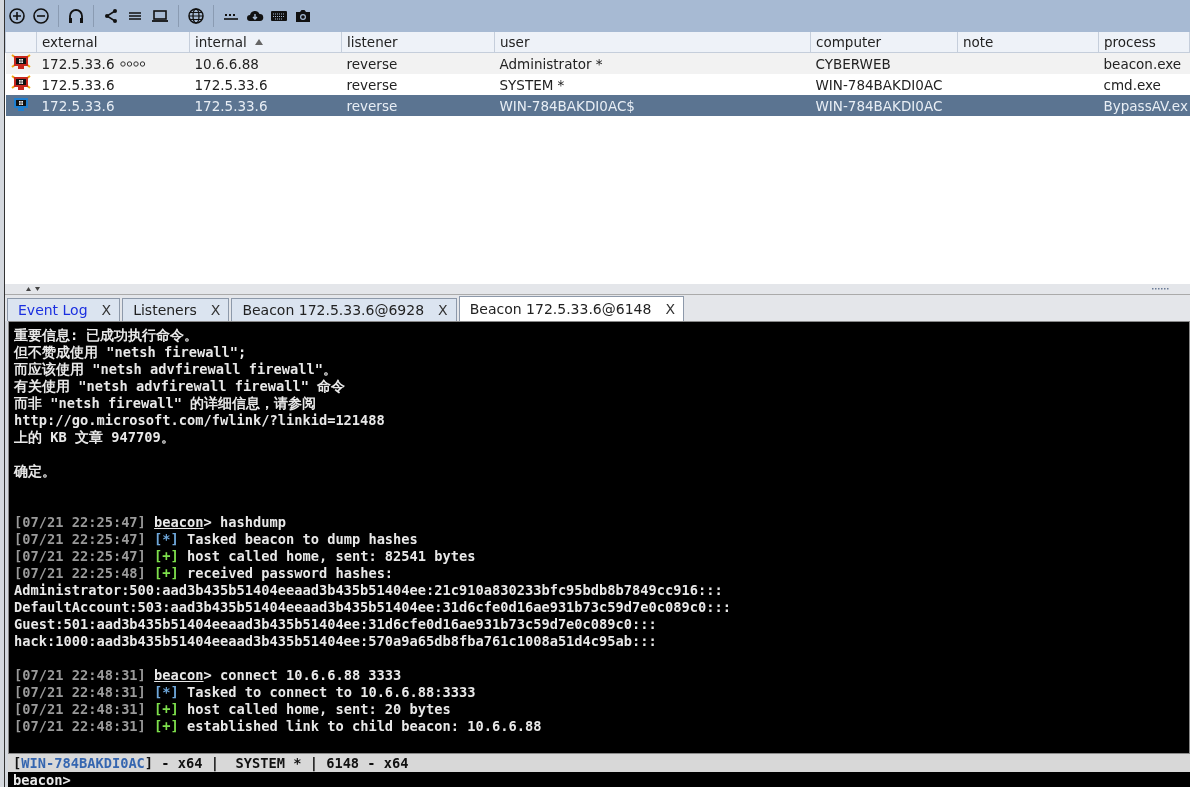  I want to click on sort-ascending-icon, so click(258, 42).